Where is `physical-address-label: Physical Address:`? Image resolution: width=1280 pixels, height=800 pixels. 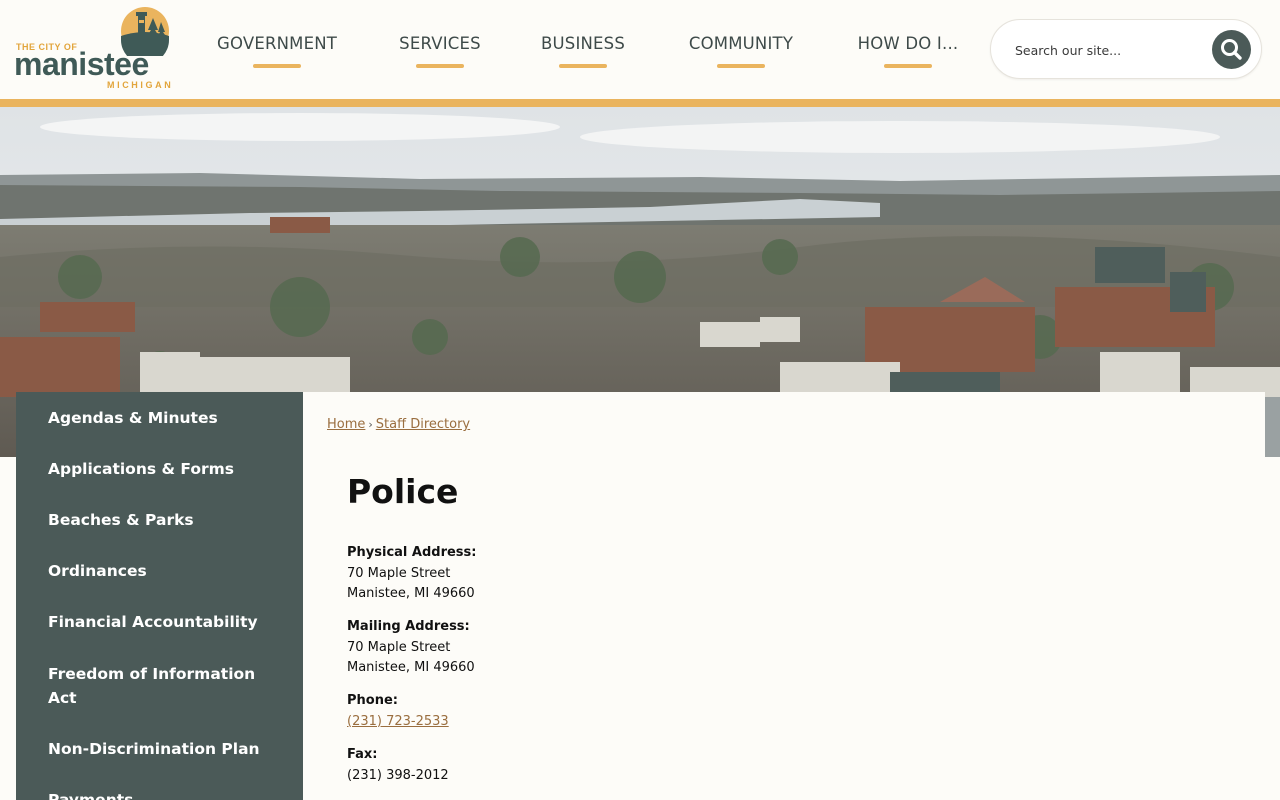 physical-address-label: Physical Address: is located at coordinates (412, 552).